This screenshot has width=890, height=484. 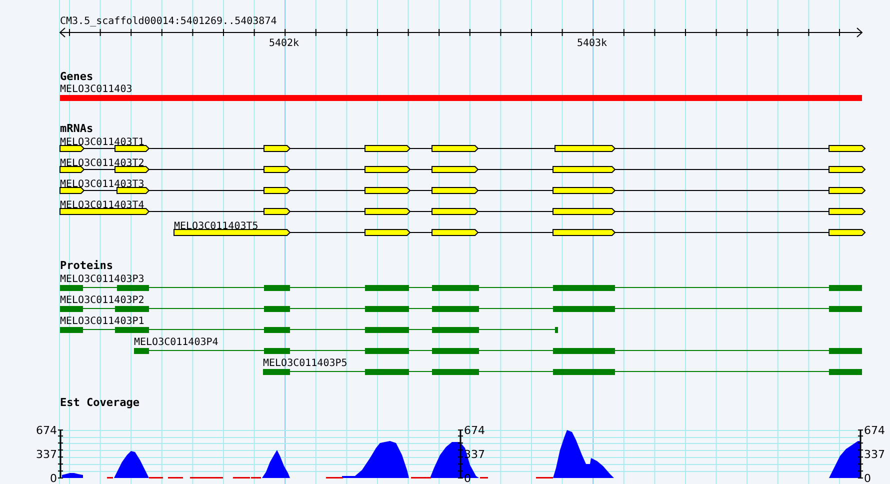 I want to click on feature-label: MELO3C011403P4, so click(x=176, y=342).